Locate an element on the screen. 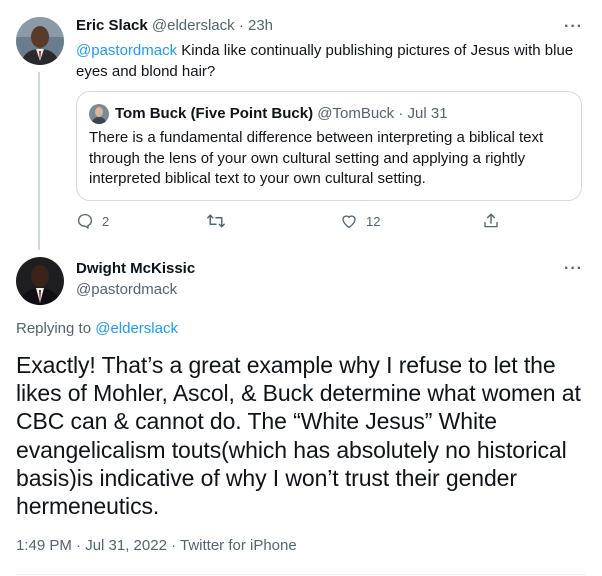 The height and width of the screenshot is (576, 602). share-icon is located at coordinates (491, 221).